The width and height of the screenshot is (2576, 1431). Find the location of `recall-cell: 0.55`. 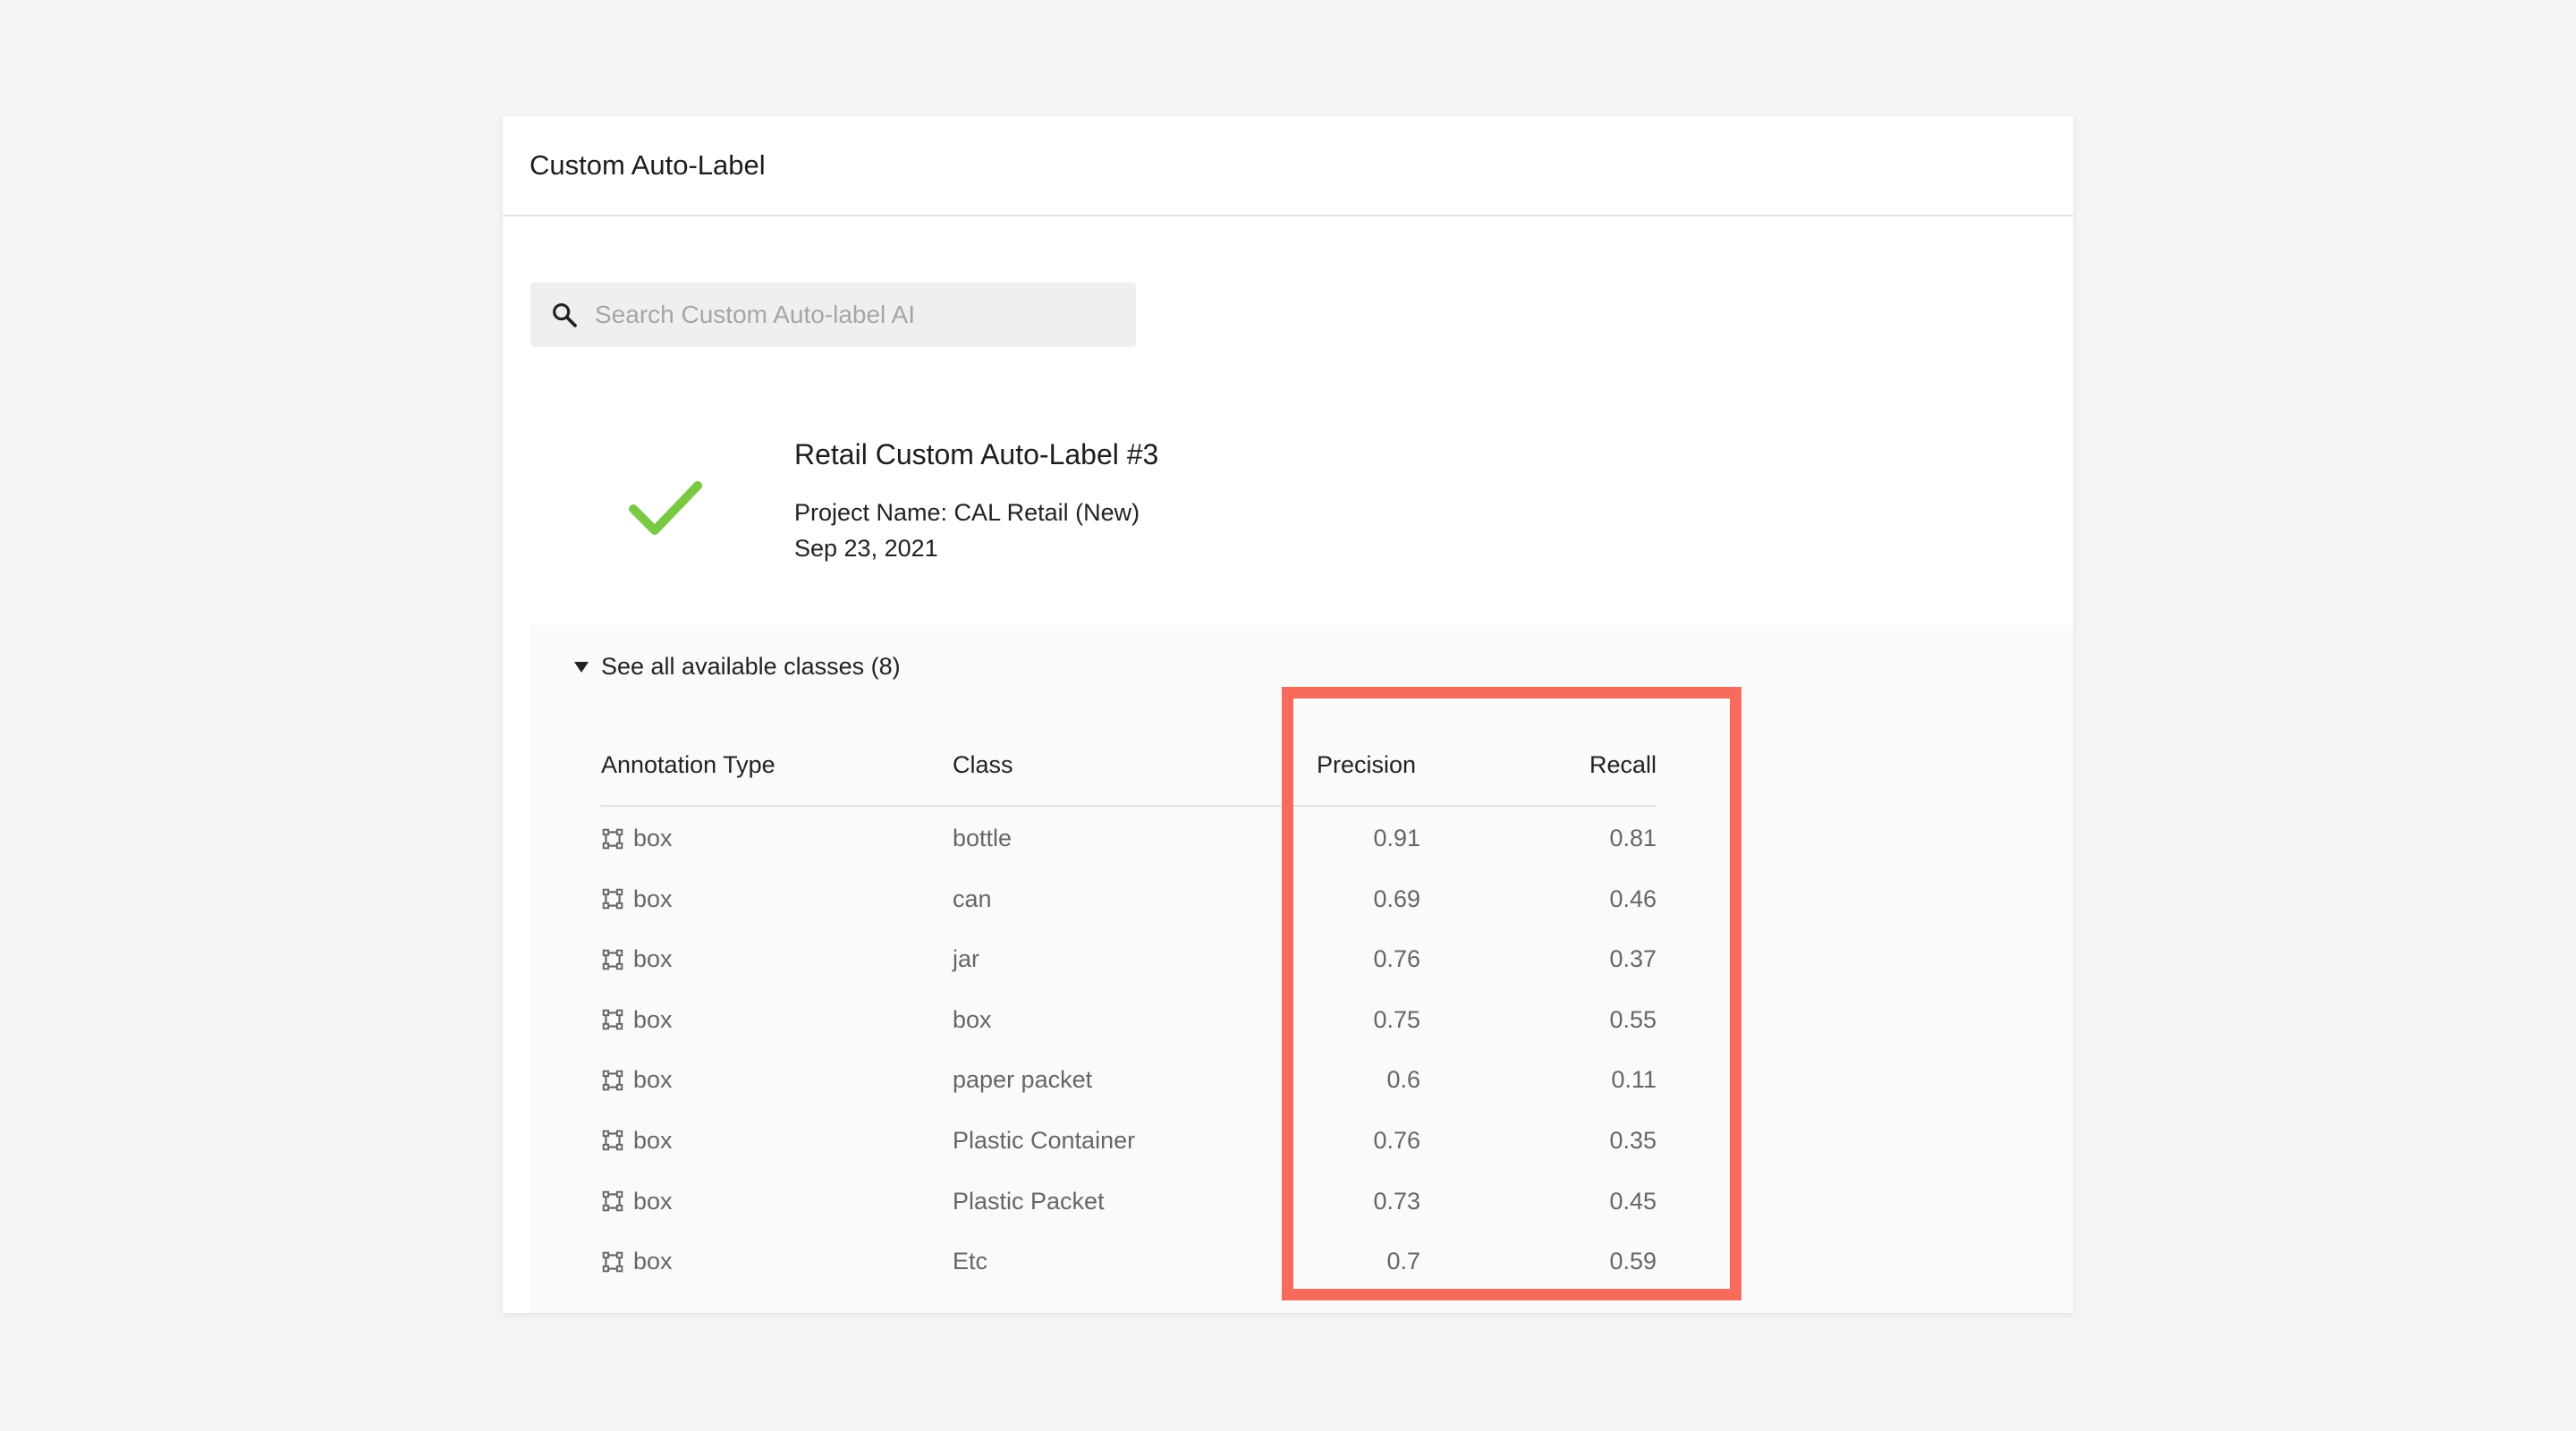

recall-cell: 0.55 is located at coordinates (1633, 1019).